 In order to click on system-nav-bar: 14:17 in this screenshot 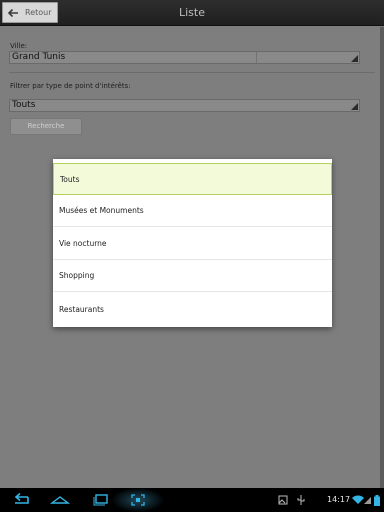, I will do `click(192, 500)`.